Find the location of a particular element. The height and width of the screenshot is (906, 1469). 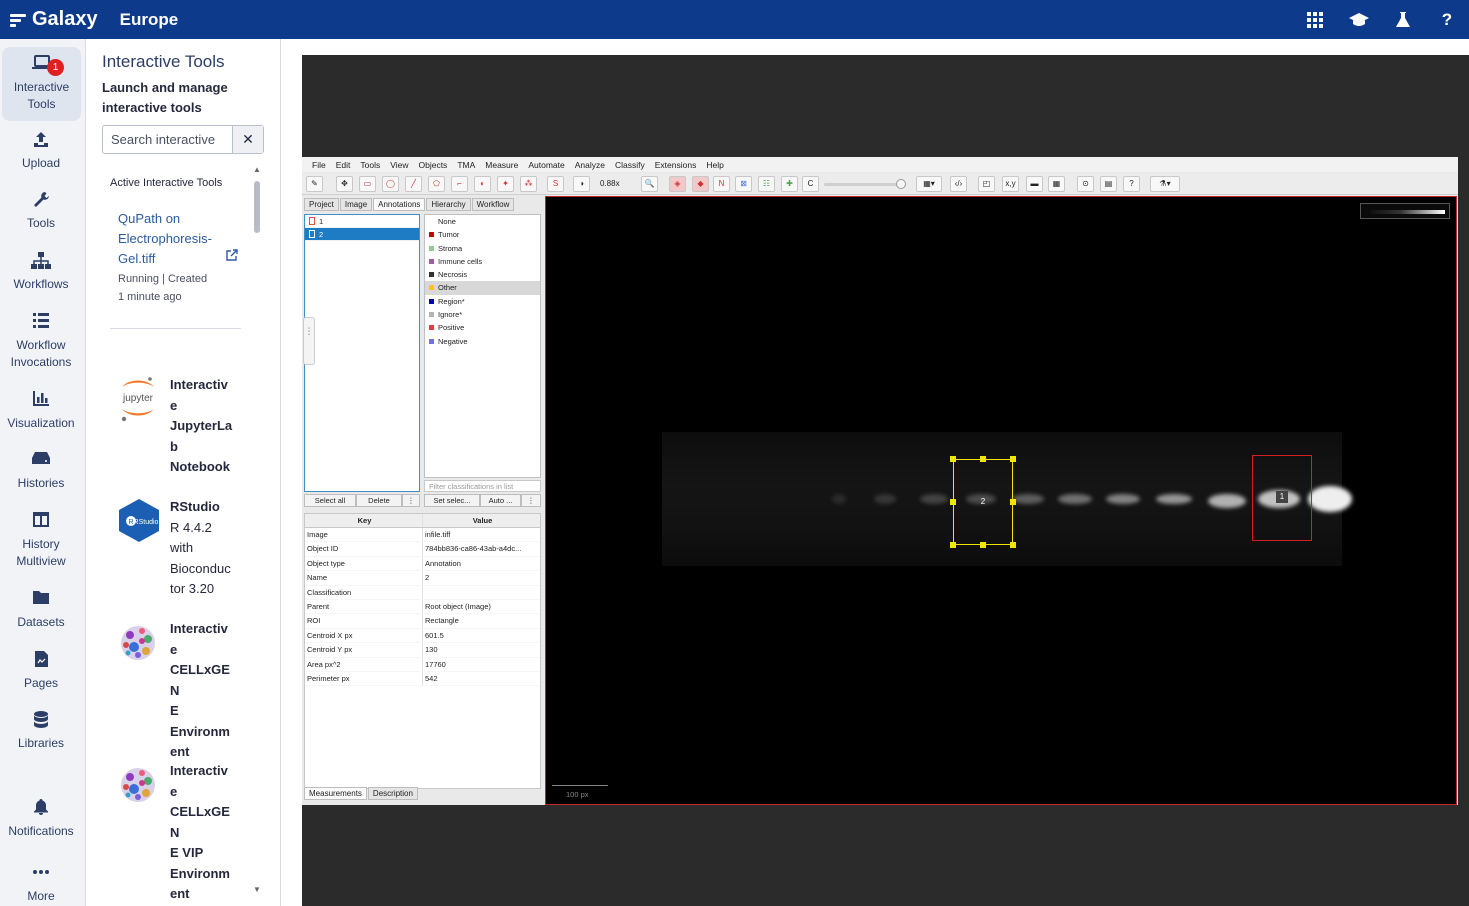

annotation-more-button: ⋮ is located at coordinates (411, 500).